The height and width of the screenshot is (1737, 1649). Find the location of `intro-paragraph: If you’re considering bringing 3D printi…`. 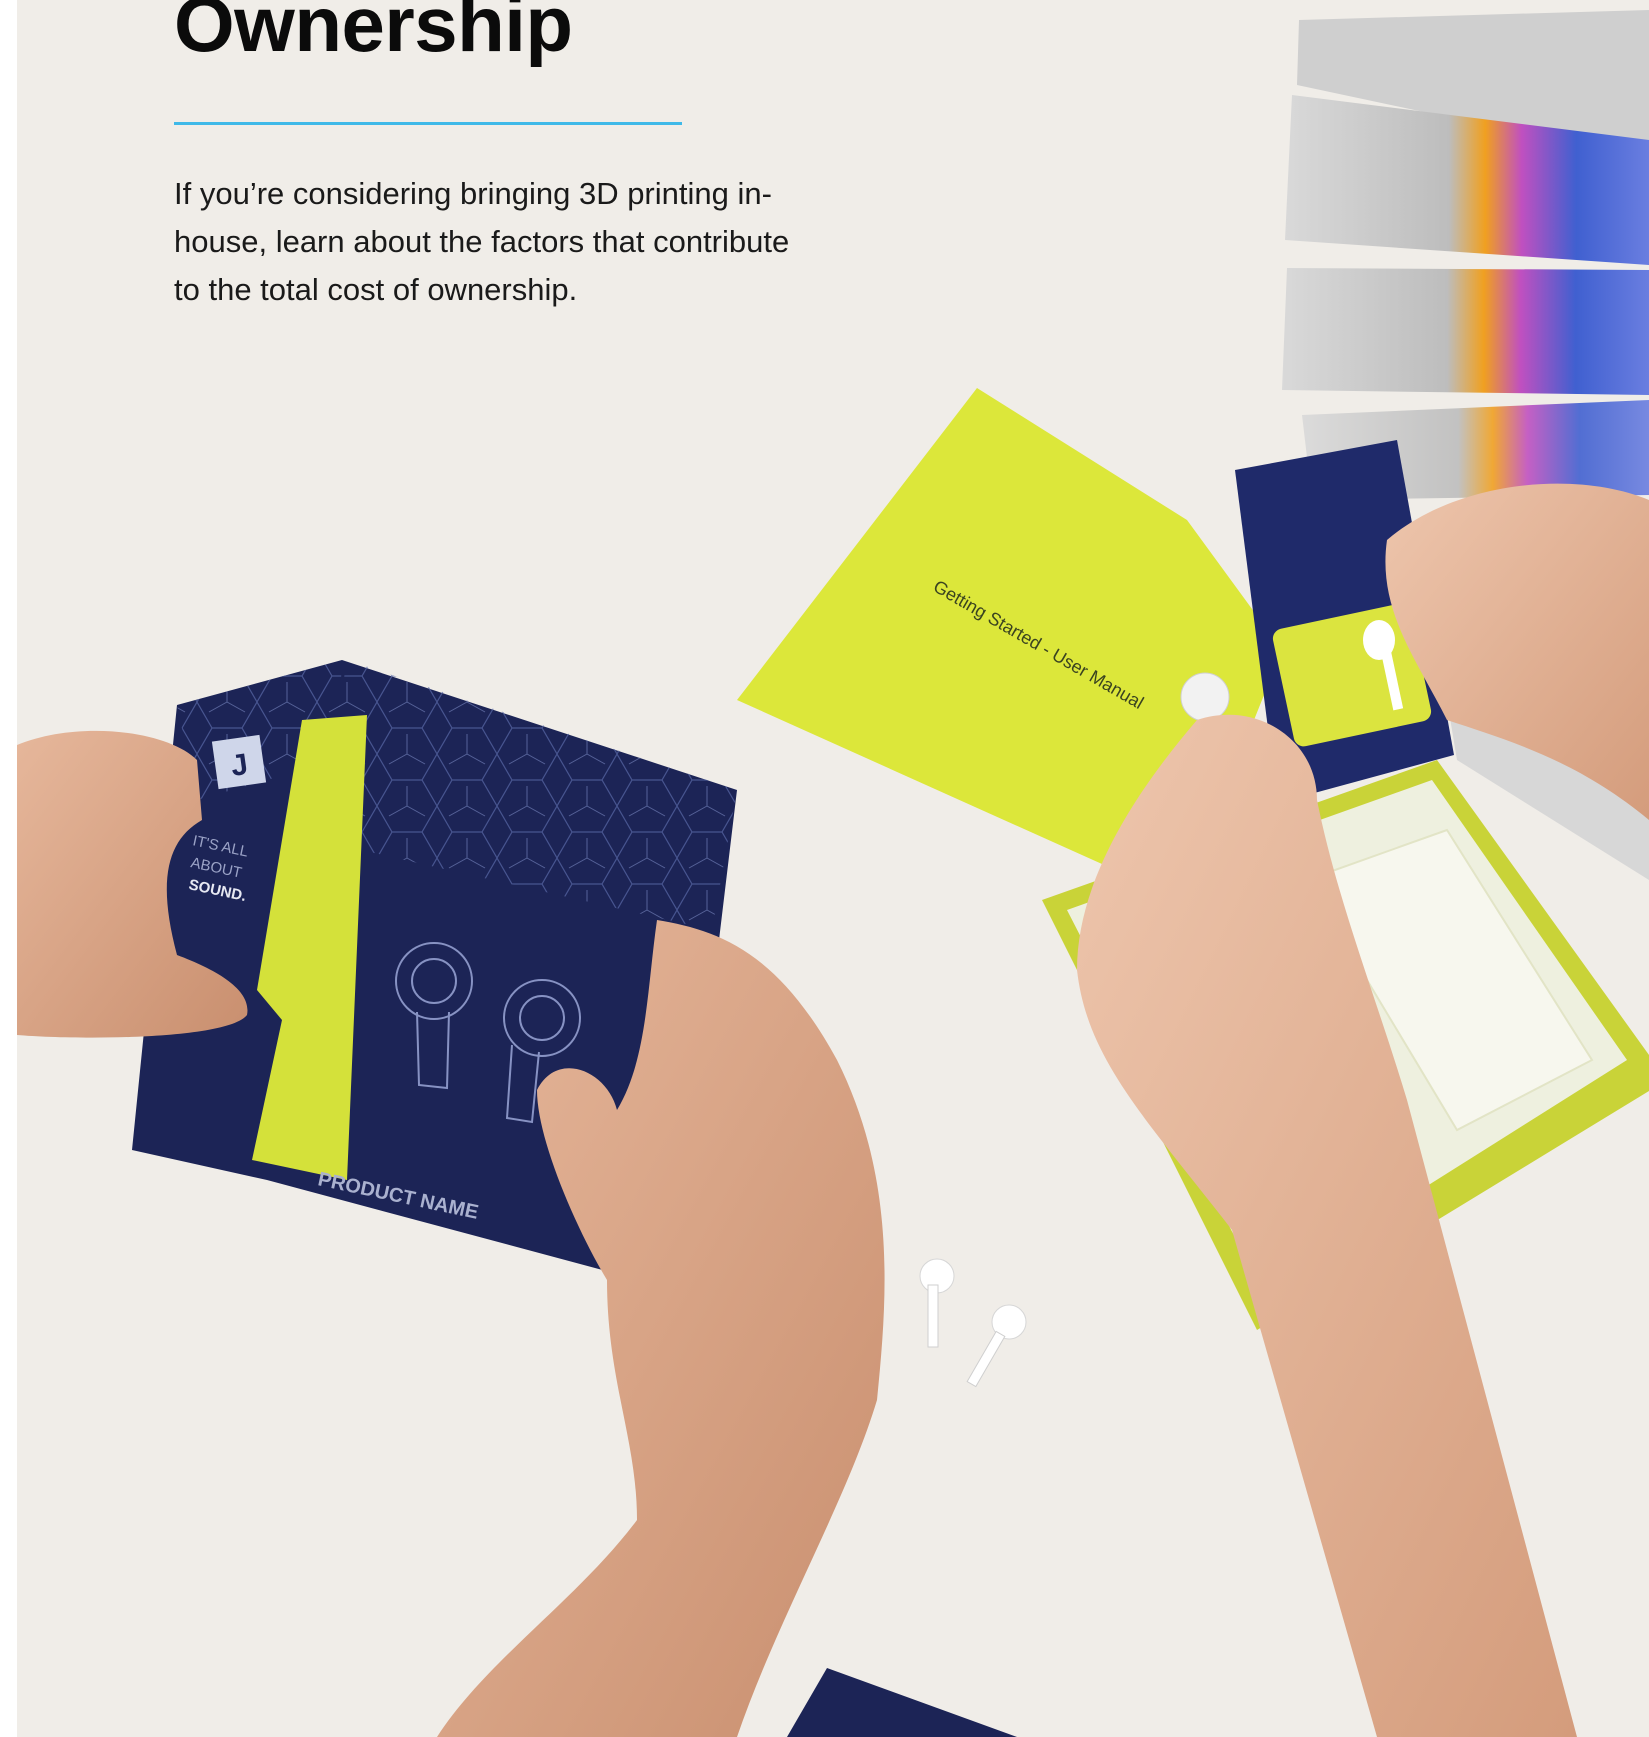

intro-paragraph: If you’re considering bringing 3D printi… is located at coordinates (482, 241).